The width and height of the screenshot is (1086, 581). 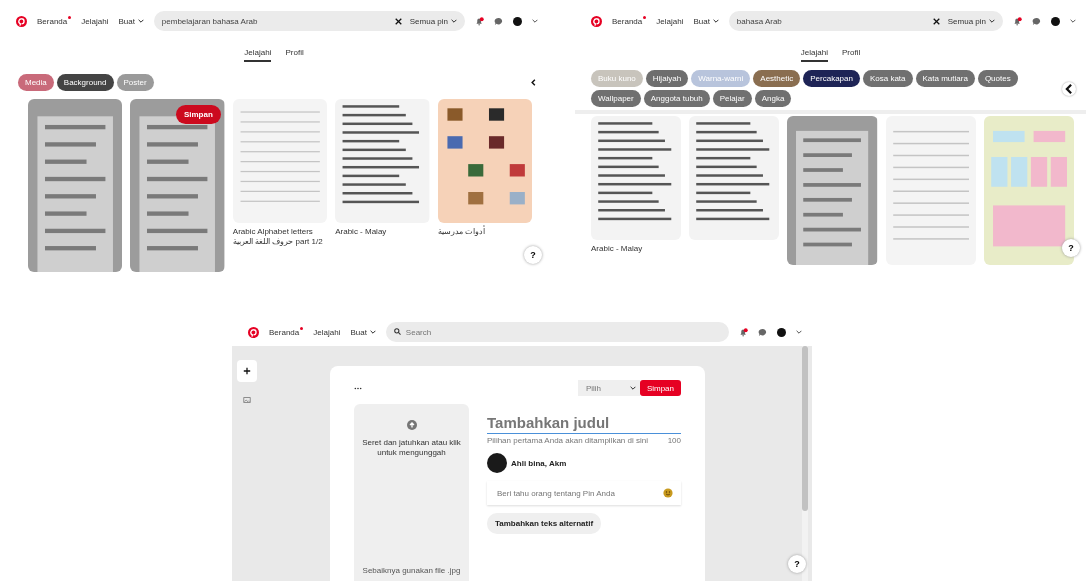 What do you see at coordinates (309, 21) in the screenshot?
I see `search-field: pembelajaran bahasa Arab Semua pin` at bounding box center [309, 21].